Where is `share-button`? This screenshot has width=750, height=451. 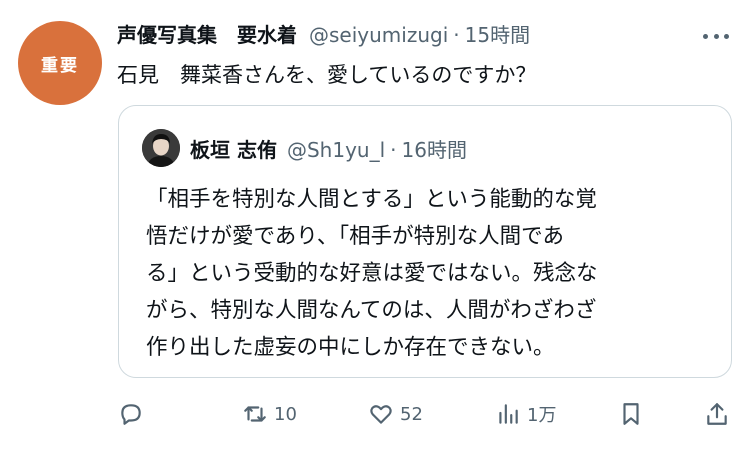 share-button is located at coordinates (717, 414).